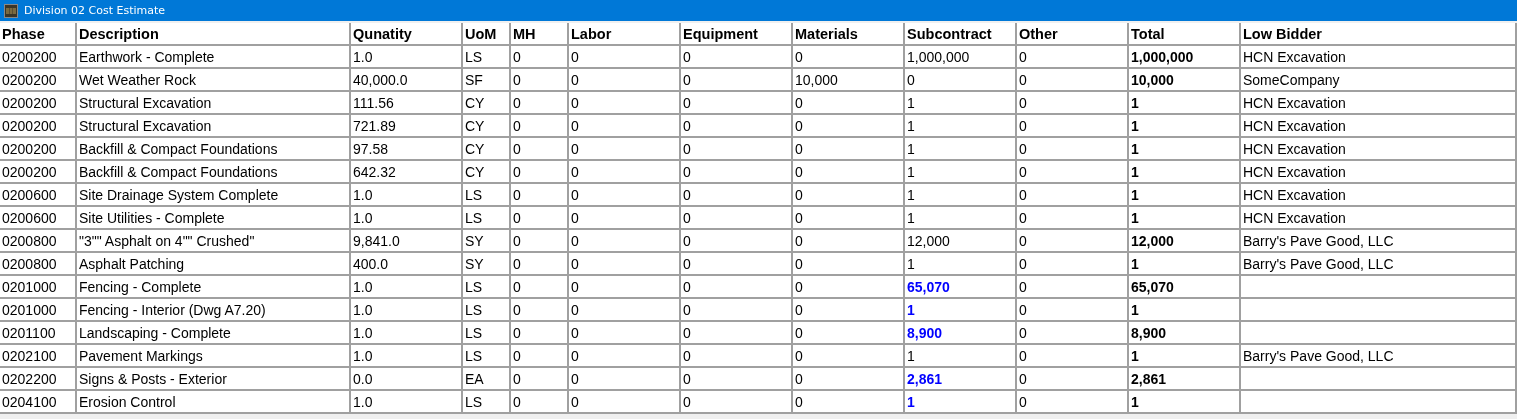 This screenshot has height=419, width=1517. What do you see at coordinates (487, 34) in the screenshot?
I see `column-header: UoM` at bounding box center [487, 34].